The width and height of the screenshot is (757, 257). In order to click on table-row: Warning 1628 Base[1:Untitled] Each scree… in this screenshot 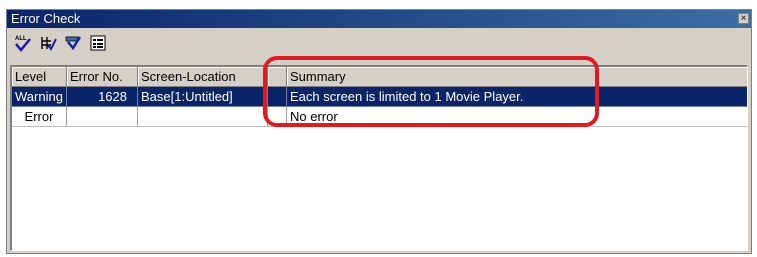, I will do `click(379, 97)`.